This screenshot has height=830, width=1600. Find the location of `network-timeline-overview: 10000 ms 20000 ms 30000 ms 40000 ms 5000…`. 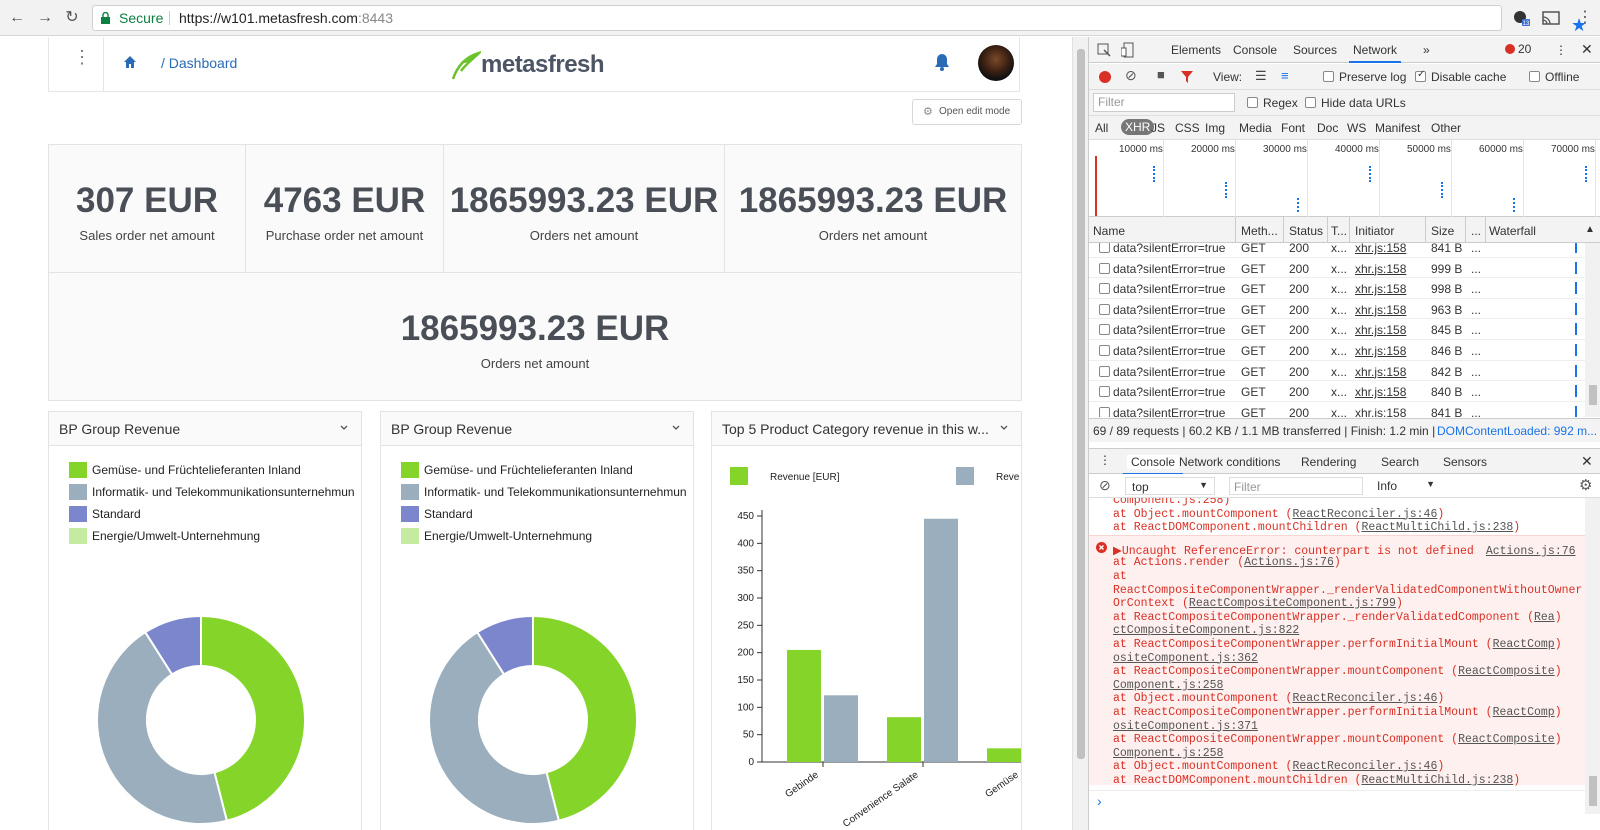

network-timeline-overview: 10000 ms 20000 ms 30000 ms 40000 ms 5000… is located at coordinates (1344, 178).